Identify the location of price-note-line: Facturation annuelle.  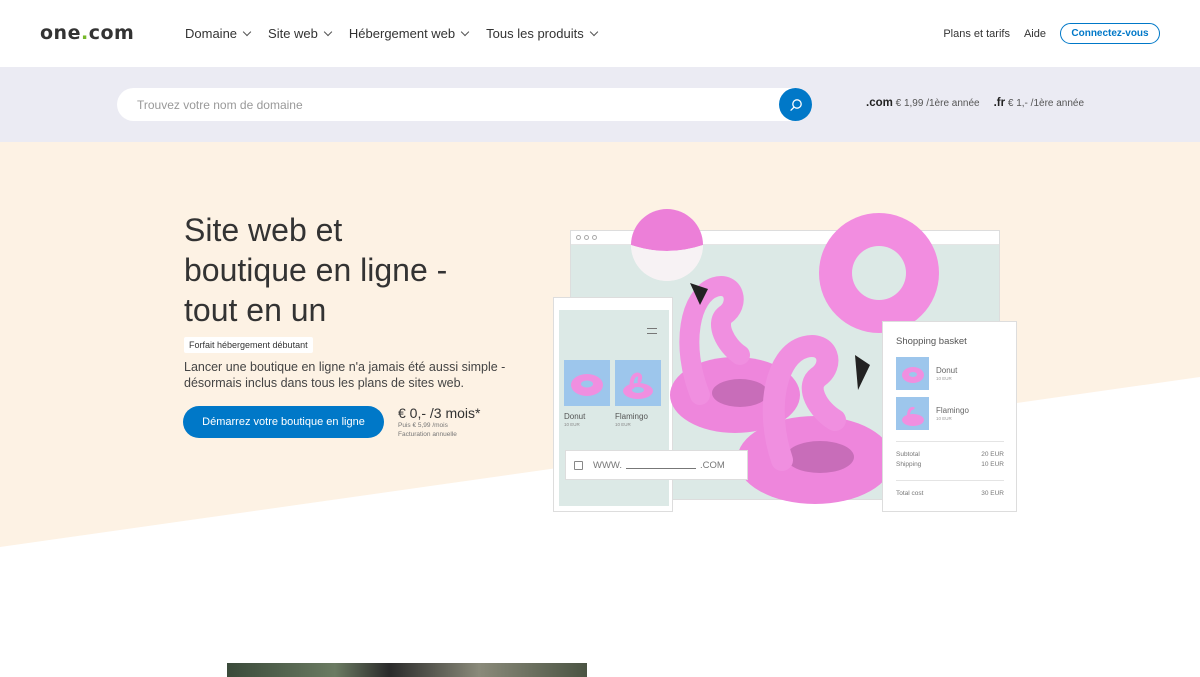
(427, 434).